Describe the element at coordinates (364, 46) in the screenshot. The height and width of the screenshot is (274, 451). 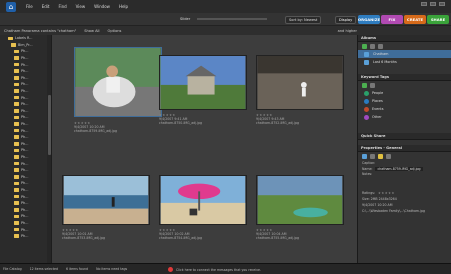
I see `add-album-icon` at that location.